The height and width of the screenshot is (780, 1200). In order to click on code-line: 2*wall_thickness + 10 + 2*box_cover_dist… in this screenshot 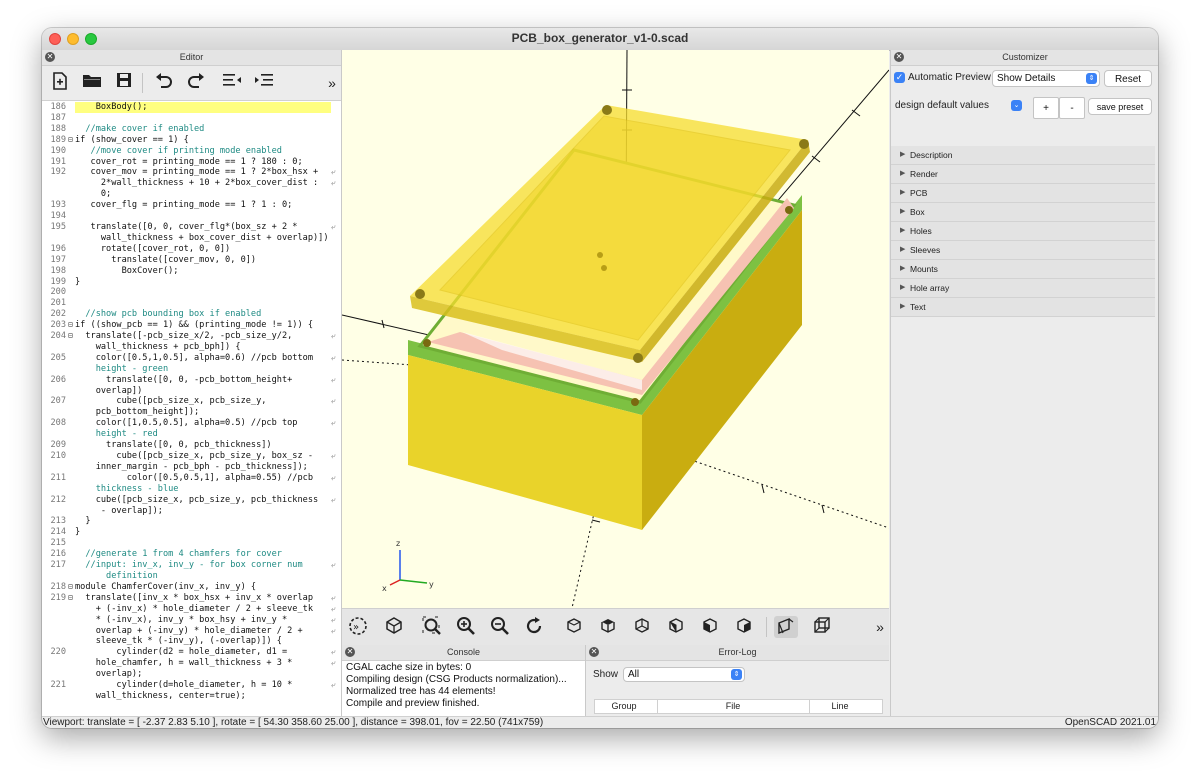, I will do `click(191, 183)`.